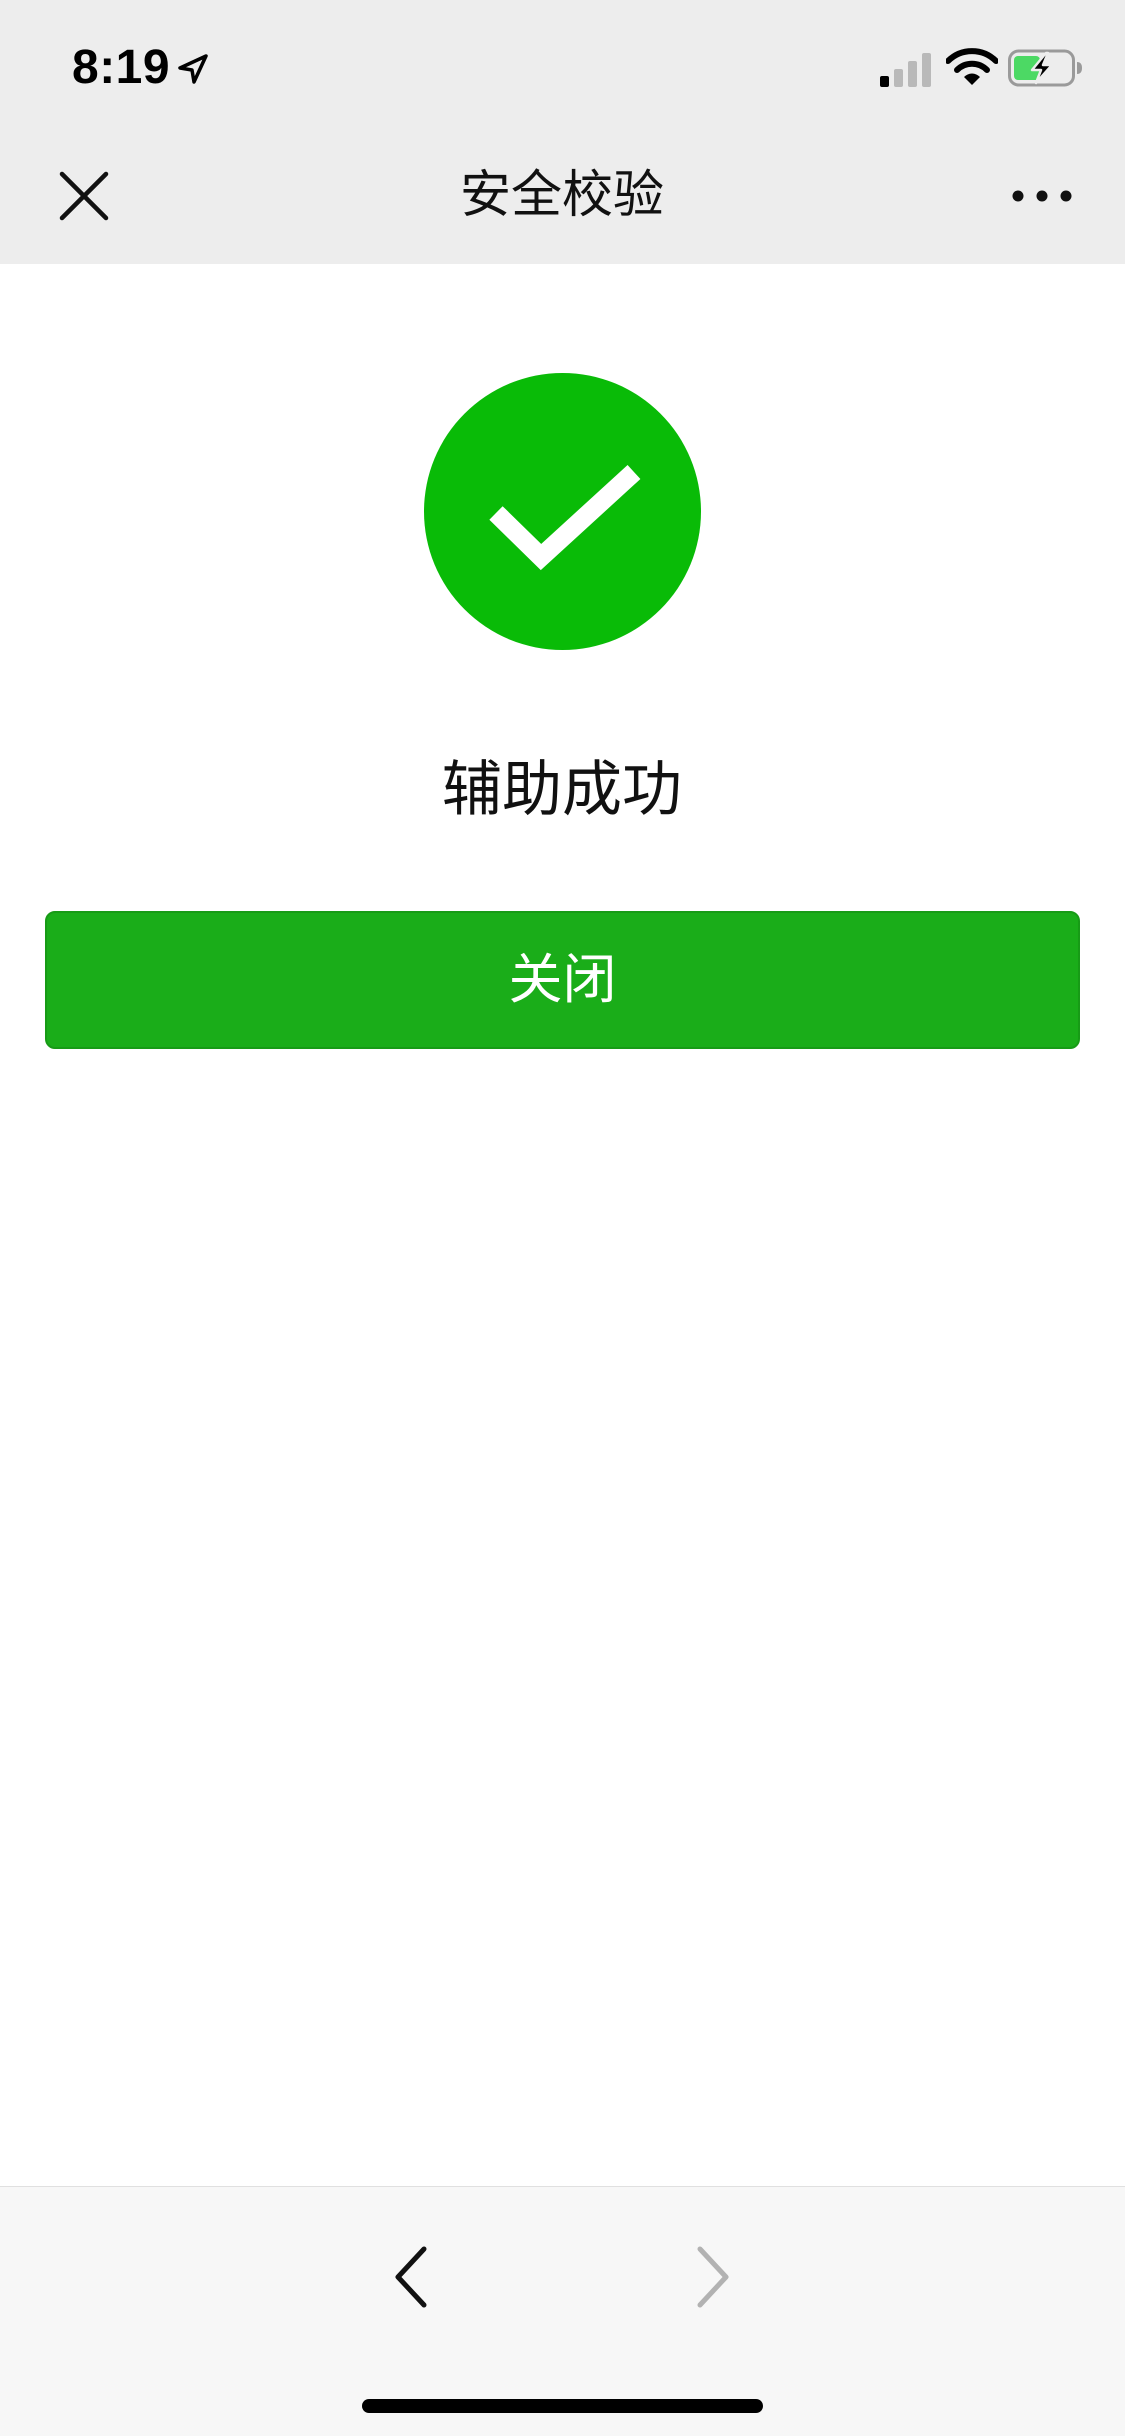  I want to click on result-message: 辅助成功, so click(562, 790).